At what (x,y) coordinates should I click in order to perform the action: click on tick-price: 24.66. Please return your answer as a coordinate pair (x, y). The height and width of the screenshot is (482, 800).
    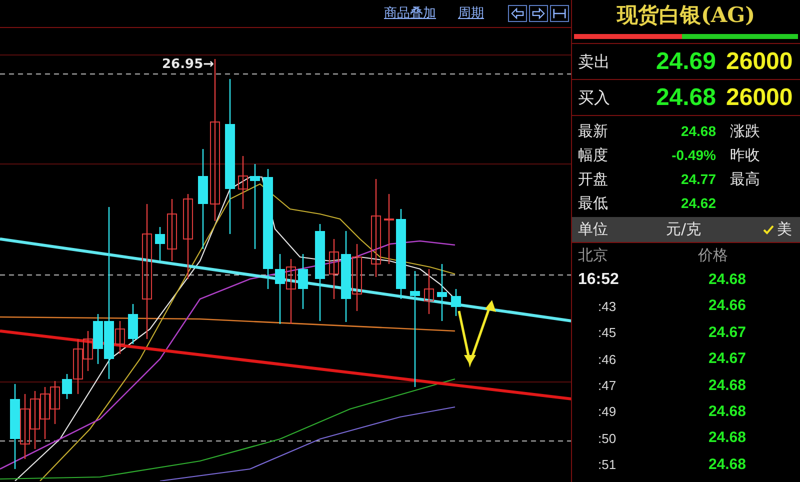
    Looking at the image, I should click on (726, 306).